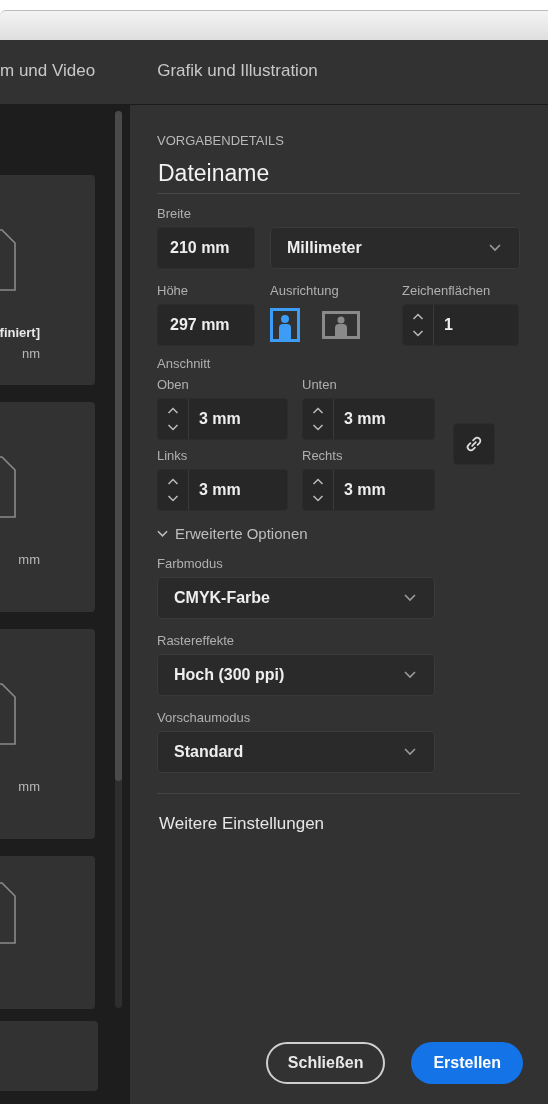 This screenshot has width=548, height=1104. I want to click on preset-card: finiert] nm, so click(47, 280).